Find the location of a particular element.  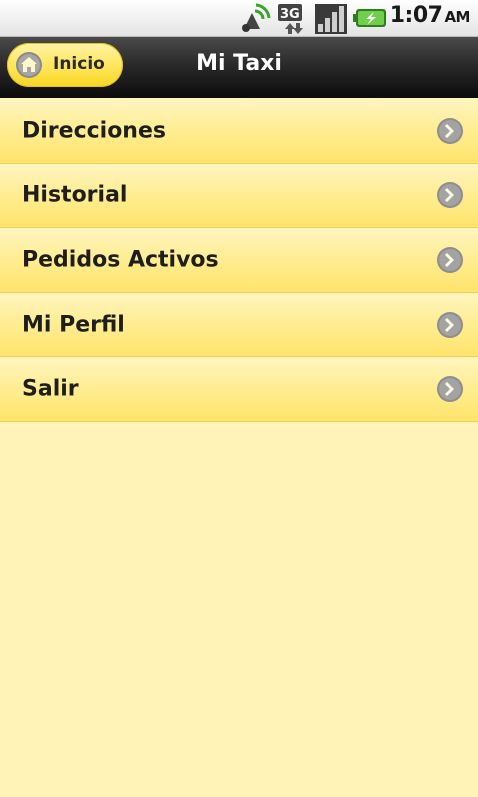

menu-item-label: Mi Perfil is located at coordinates (73, 325).